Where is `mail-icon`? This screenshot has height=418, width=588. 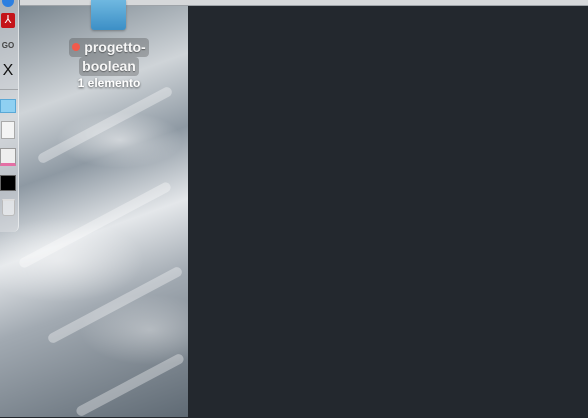
mail-icon is located at coordinates (8, 106).